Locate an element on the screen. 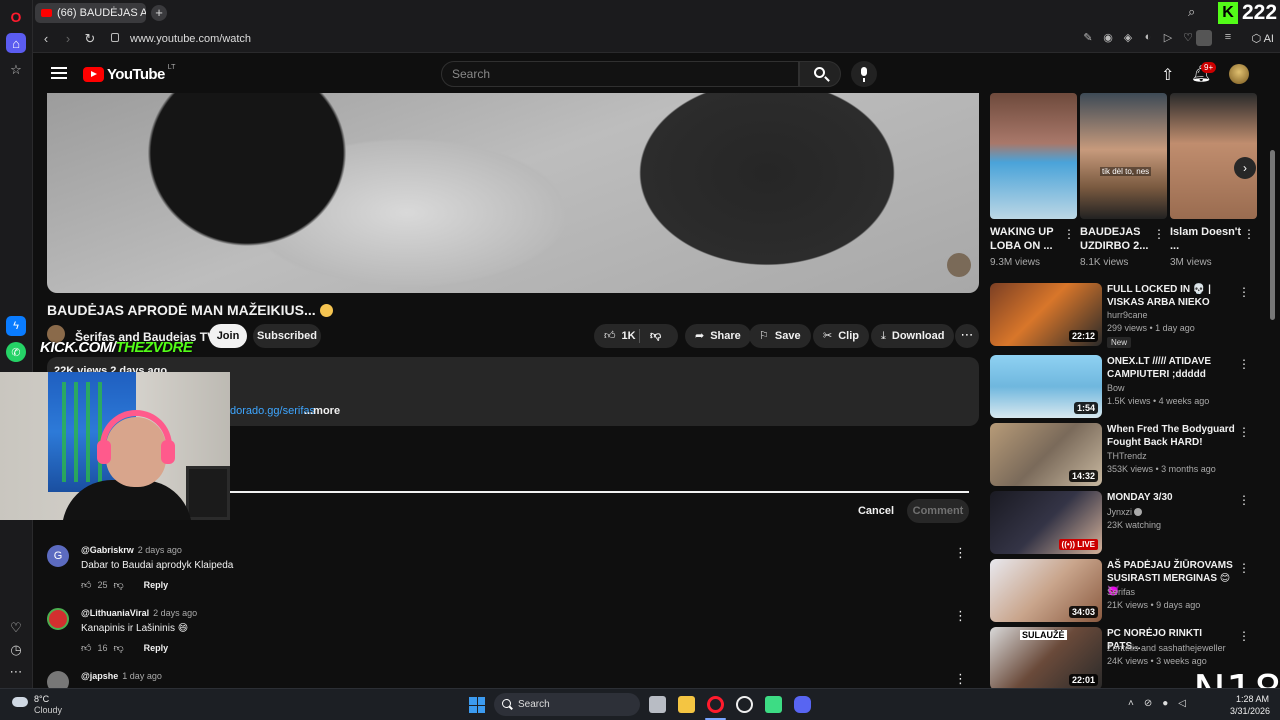 This screenshot has width=1280, height=720. opera-taskbar-icon is located at coordinates (715, 704).